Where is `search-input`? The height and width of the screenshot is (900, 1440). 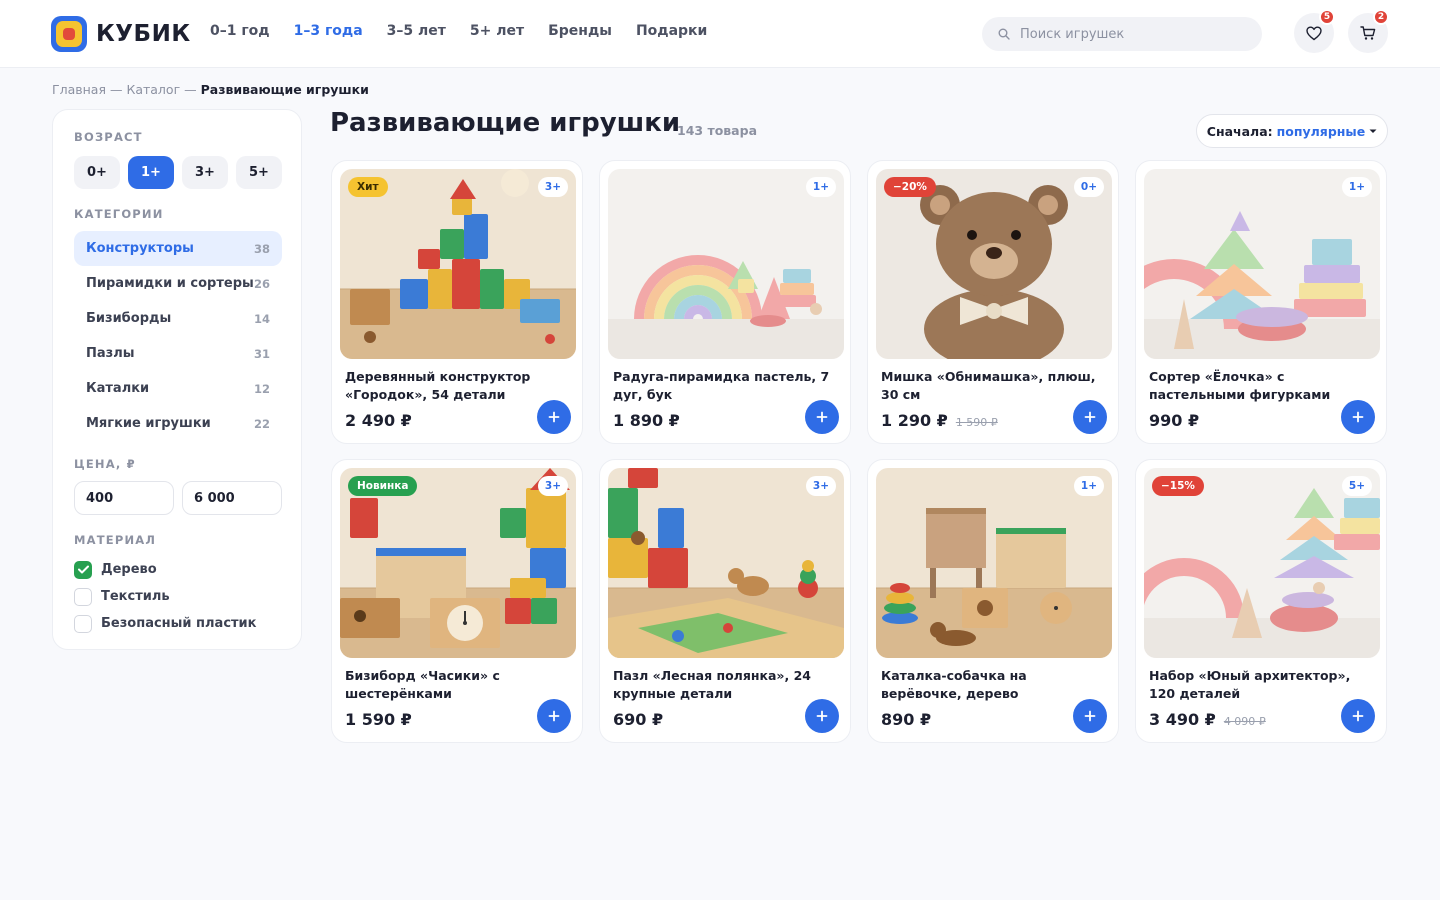
search-input is located at coordinates (1130, 34).